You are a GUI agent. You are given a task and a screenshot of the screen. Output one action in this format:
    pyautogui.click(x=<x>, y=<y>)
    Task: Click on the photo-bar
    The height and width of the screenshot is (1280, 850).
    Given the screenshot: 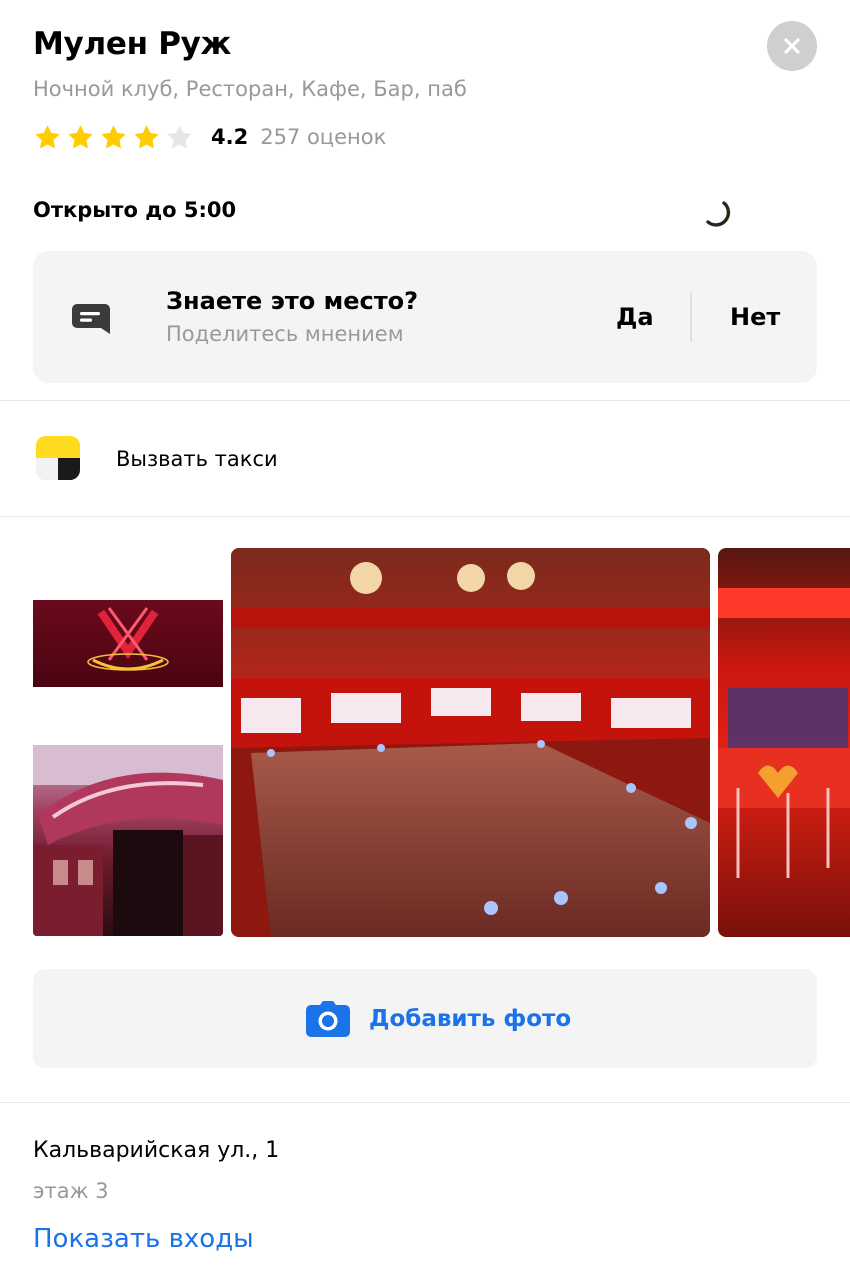 What is the action you would take?
    pyautogui.click(x=784, y=742)
    